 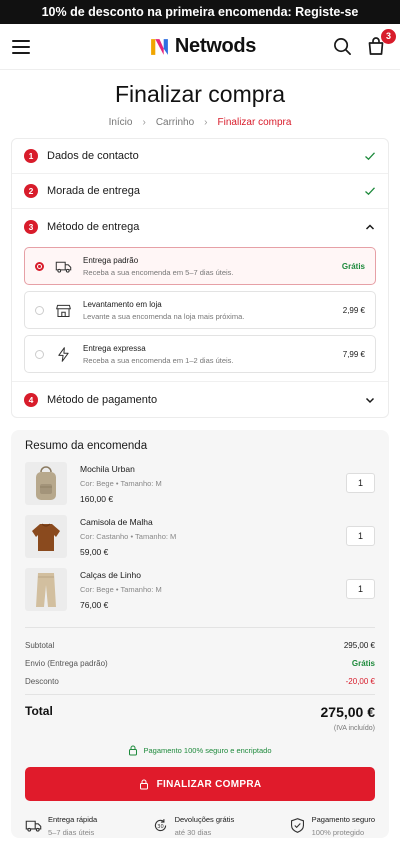 I want to click on step-delivery-method: 3 Método de entrega, so click(x=200, y=226).